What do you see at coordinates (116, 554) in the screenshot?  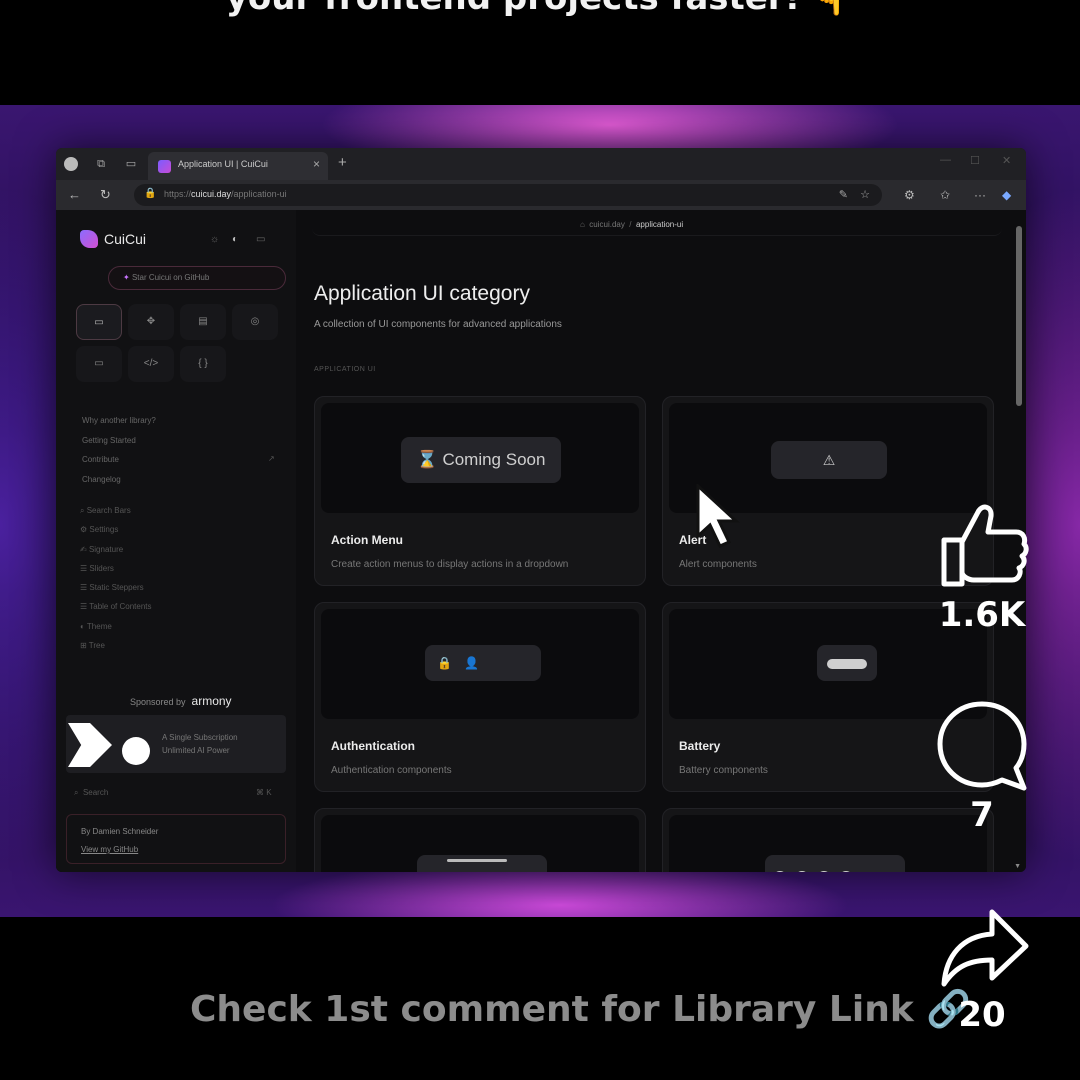 I see `sidebar-item-signature: ✍ Signature` at bounding box center [116, 554].